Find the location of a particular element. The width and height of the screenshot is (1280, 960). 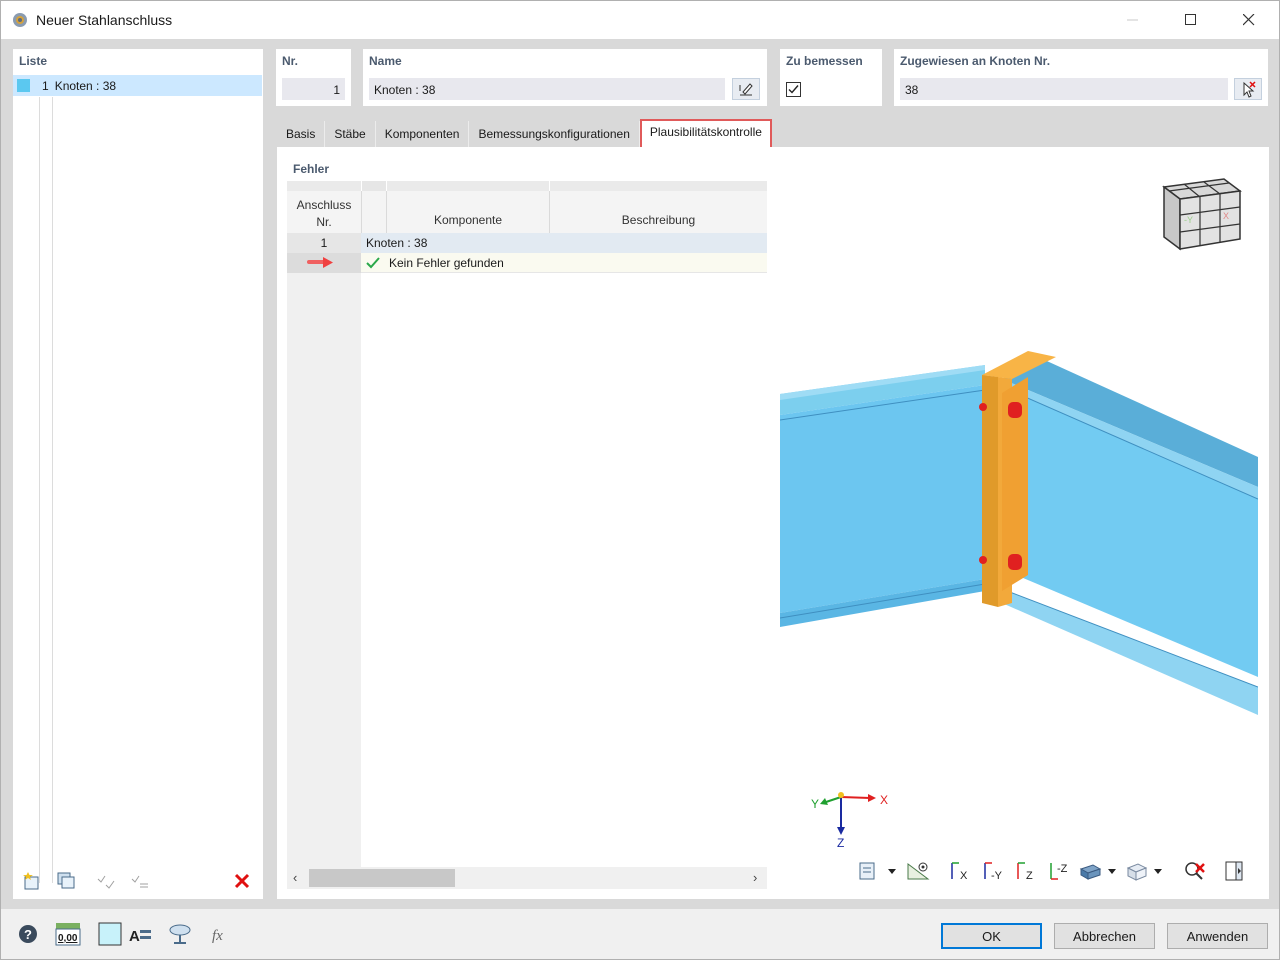

error-header: Fehler is located at coordinates (527, 169).